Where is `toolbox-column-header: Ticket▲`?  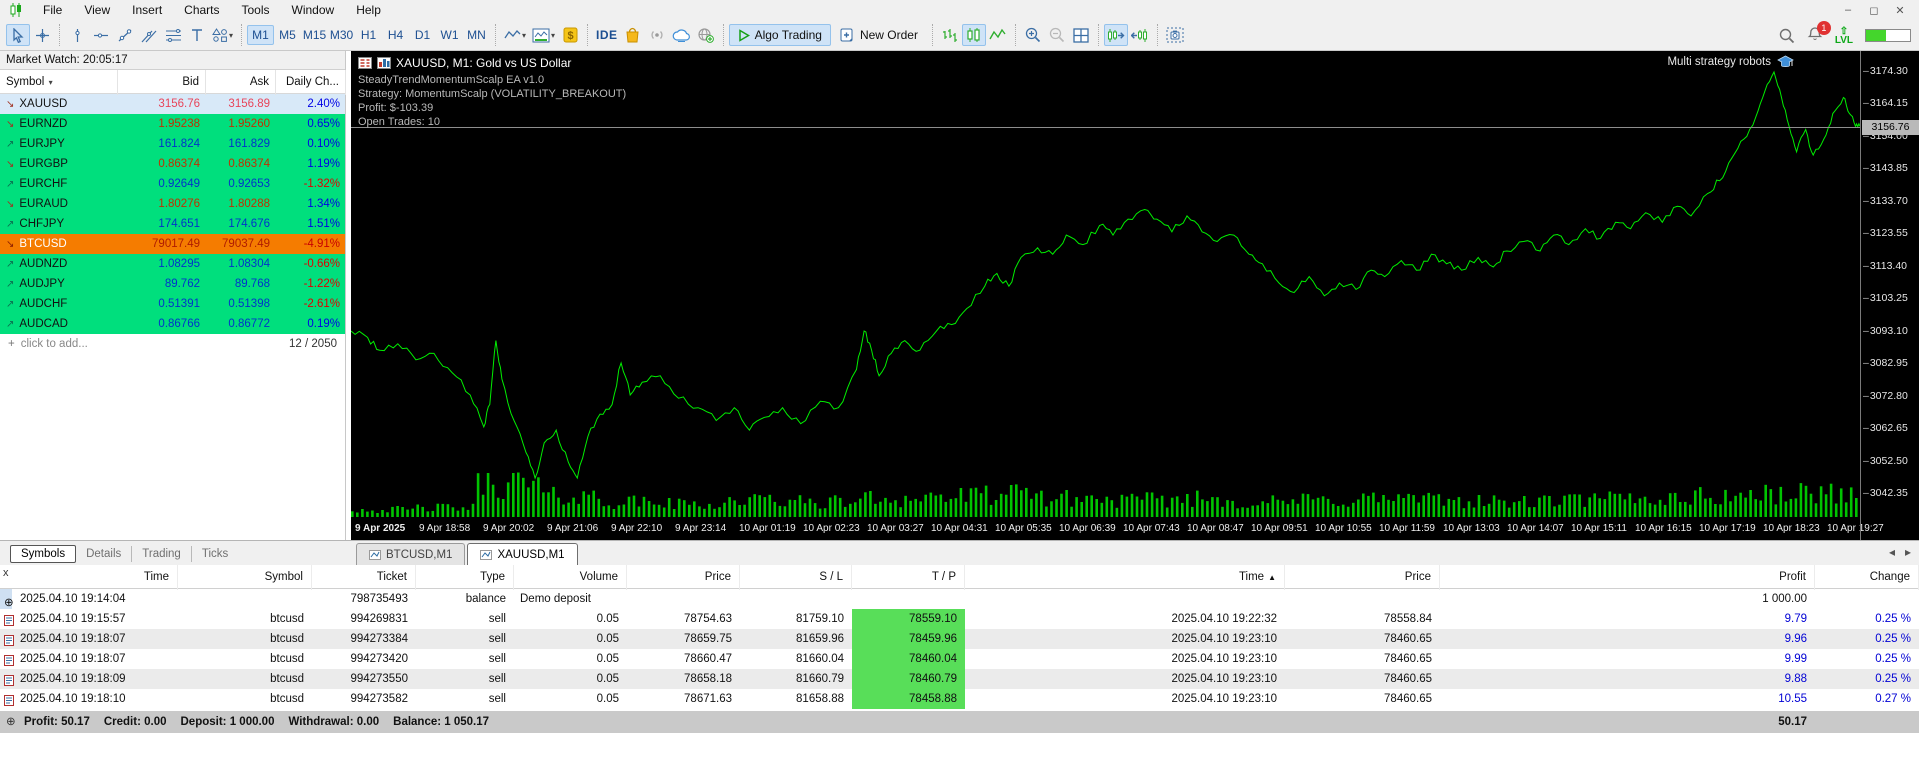 toolbox-column-header: Ticket▲ is located at coordinates (364, 577).